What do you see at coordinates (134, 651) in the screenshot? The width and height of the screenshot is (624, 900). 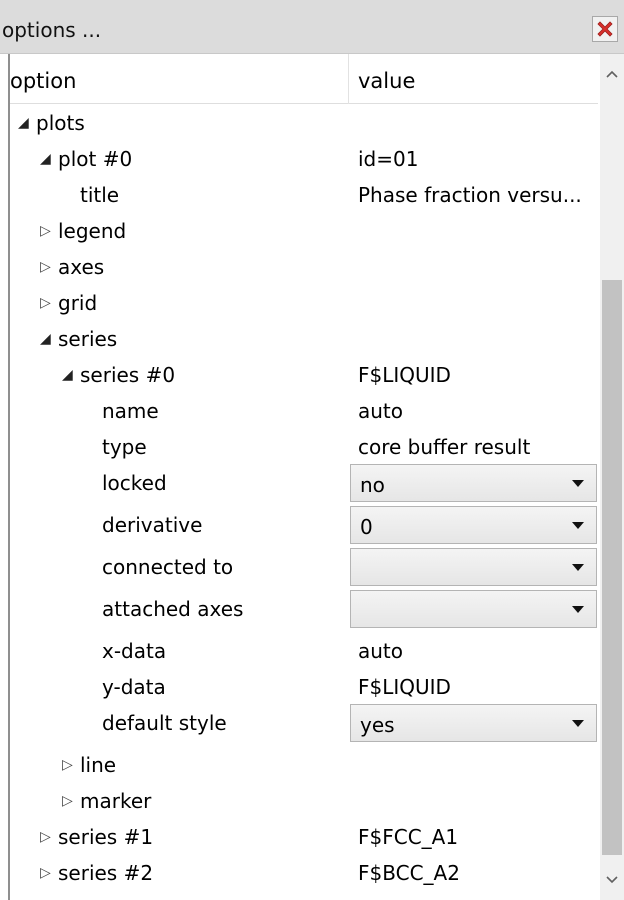 I see `row-option-label: x-data` at bounding box center [134, 651].